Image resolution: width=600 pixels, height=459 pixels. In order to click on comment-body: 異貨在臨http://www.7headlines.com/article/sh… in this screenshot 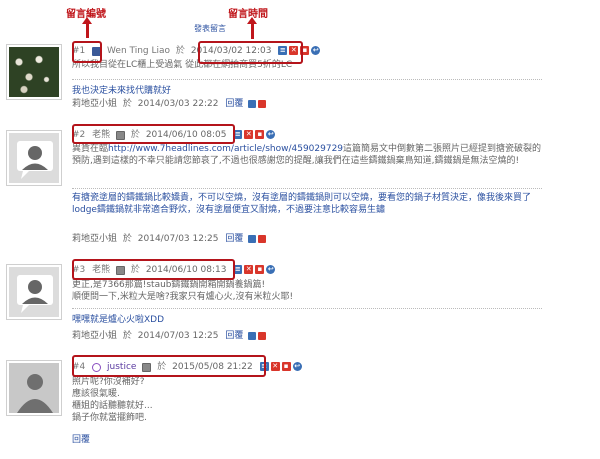, I will do `click(307, 155)`.